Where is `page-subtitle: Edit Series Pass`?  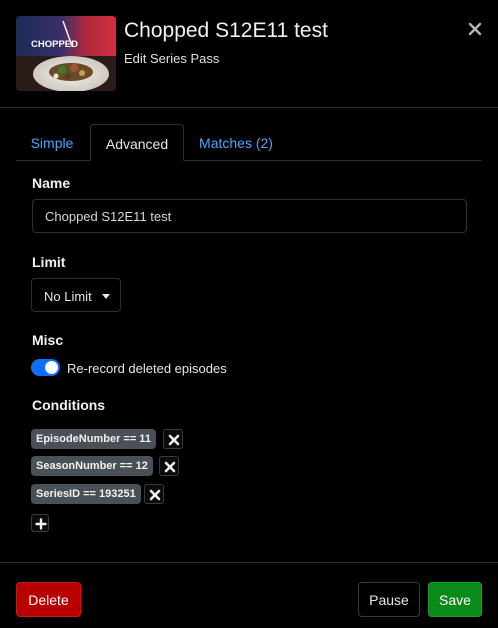
page-subtitle: Edit Series Pass is located at coordinates (172, 58).